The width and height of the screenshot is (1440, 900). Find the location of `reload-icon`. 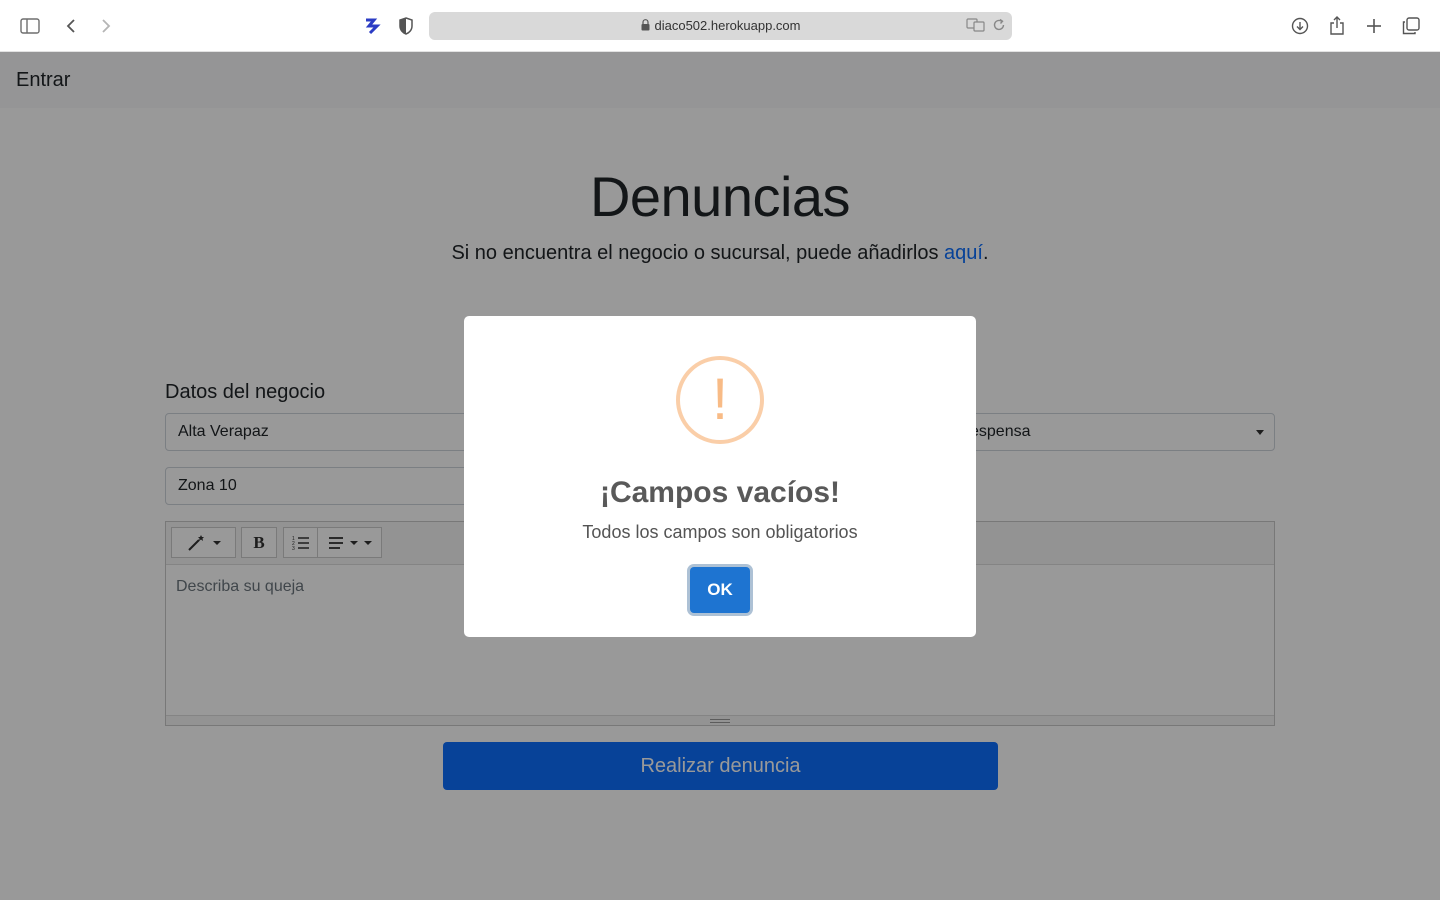

reload-icon is located at coordinates (999, 27).